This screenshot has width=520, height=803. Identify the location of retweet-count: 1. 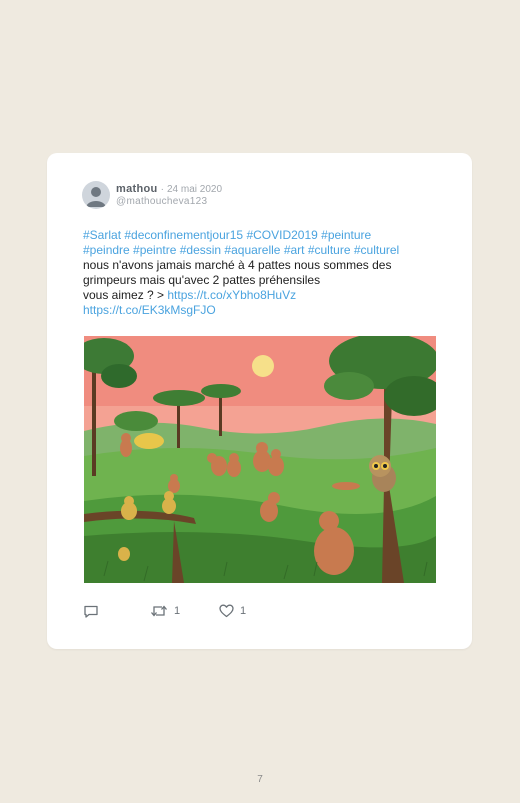
(177, 611).